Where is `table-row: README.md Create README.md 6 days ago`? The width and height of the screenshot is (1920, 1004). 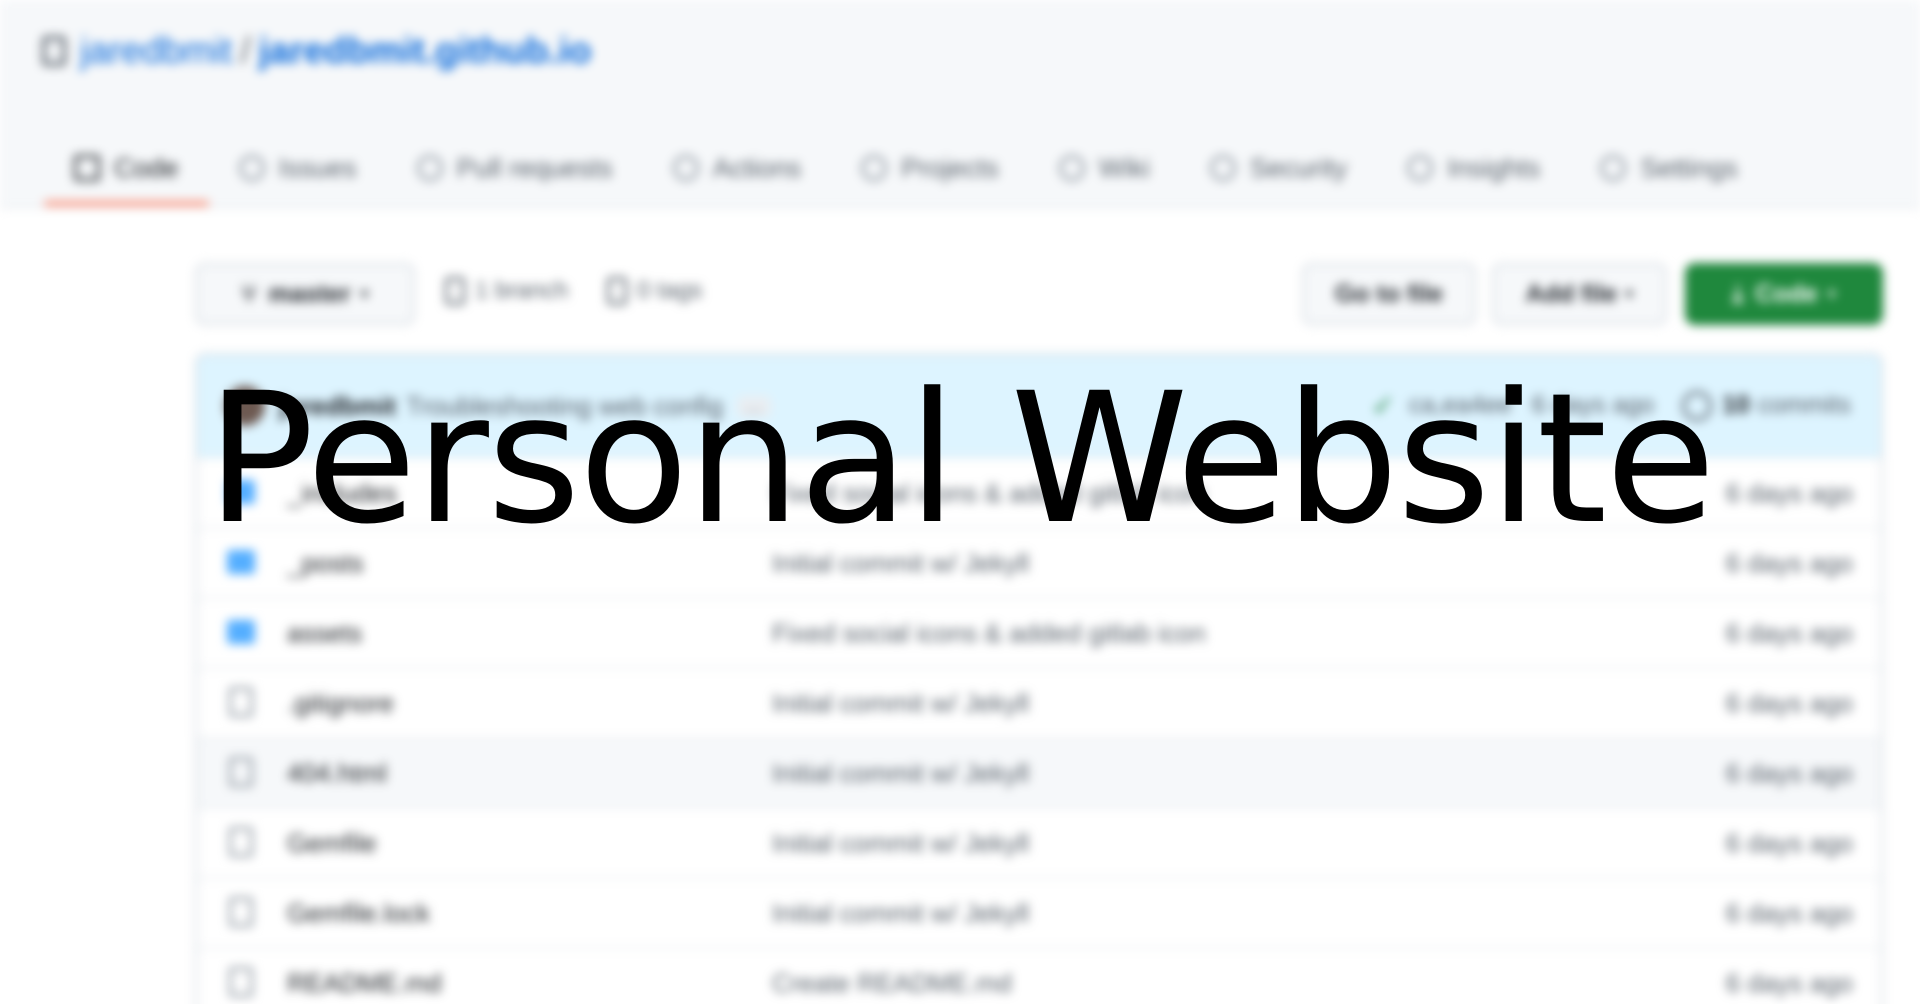
table-row: README.md Create README.md 6 days ago is located at coordinates (1039, 975).